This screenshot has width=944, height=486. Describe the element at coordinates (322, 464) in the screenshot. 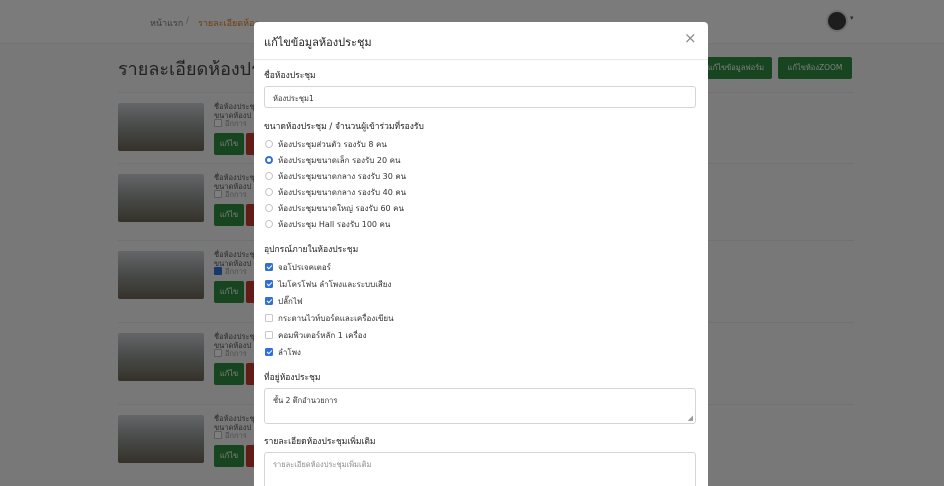

I see `detail-placeholder: รายละเอียดห้องประชุมเพิ่มเติม` at that location.